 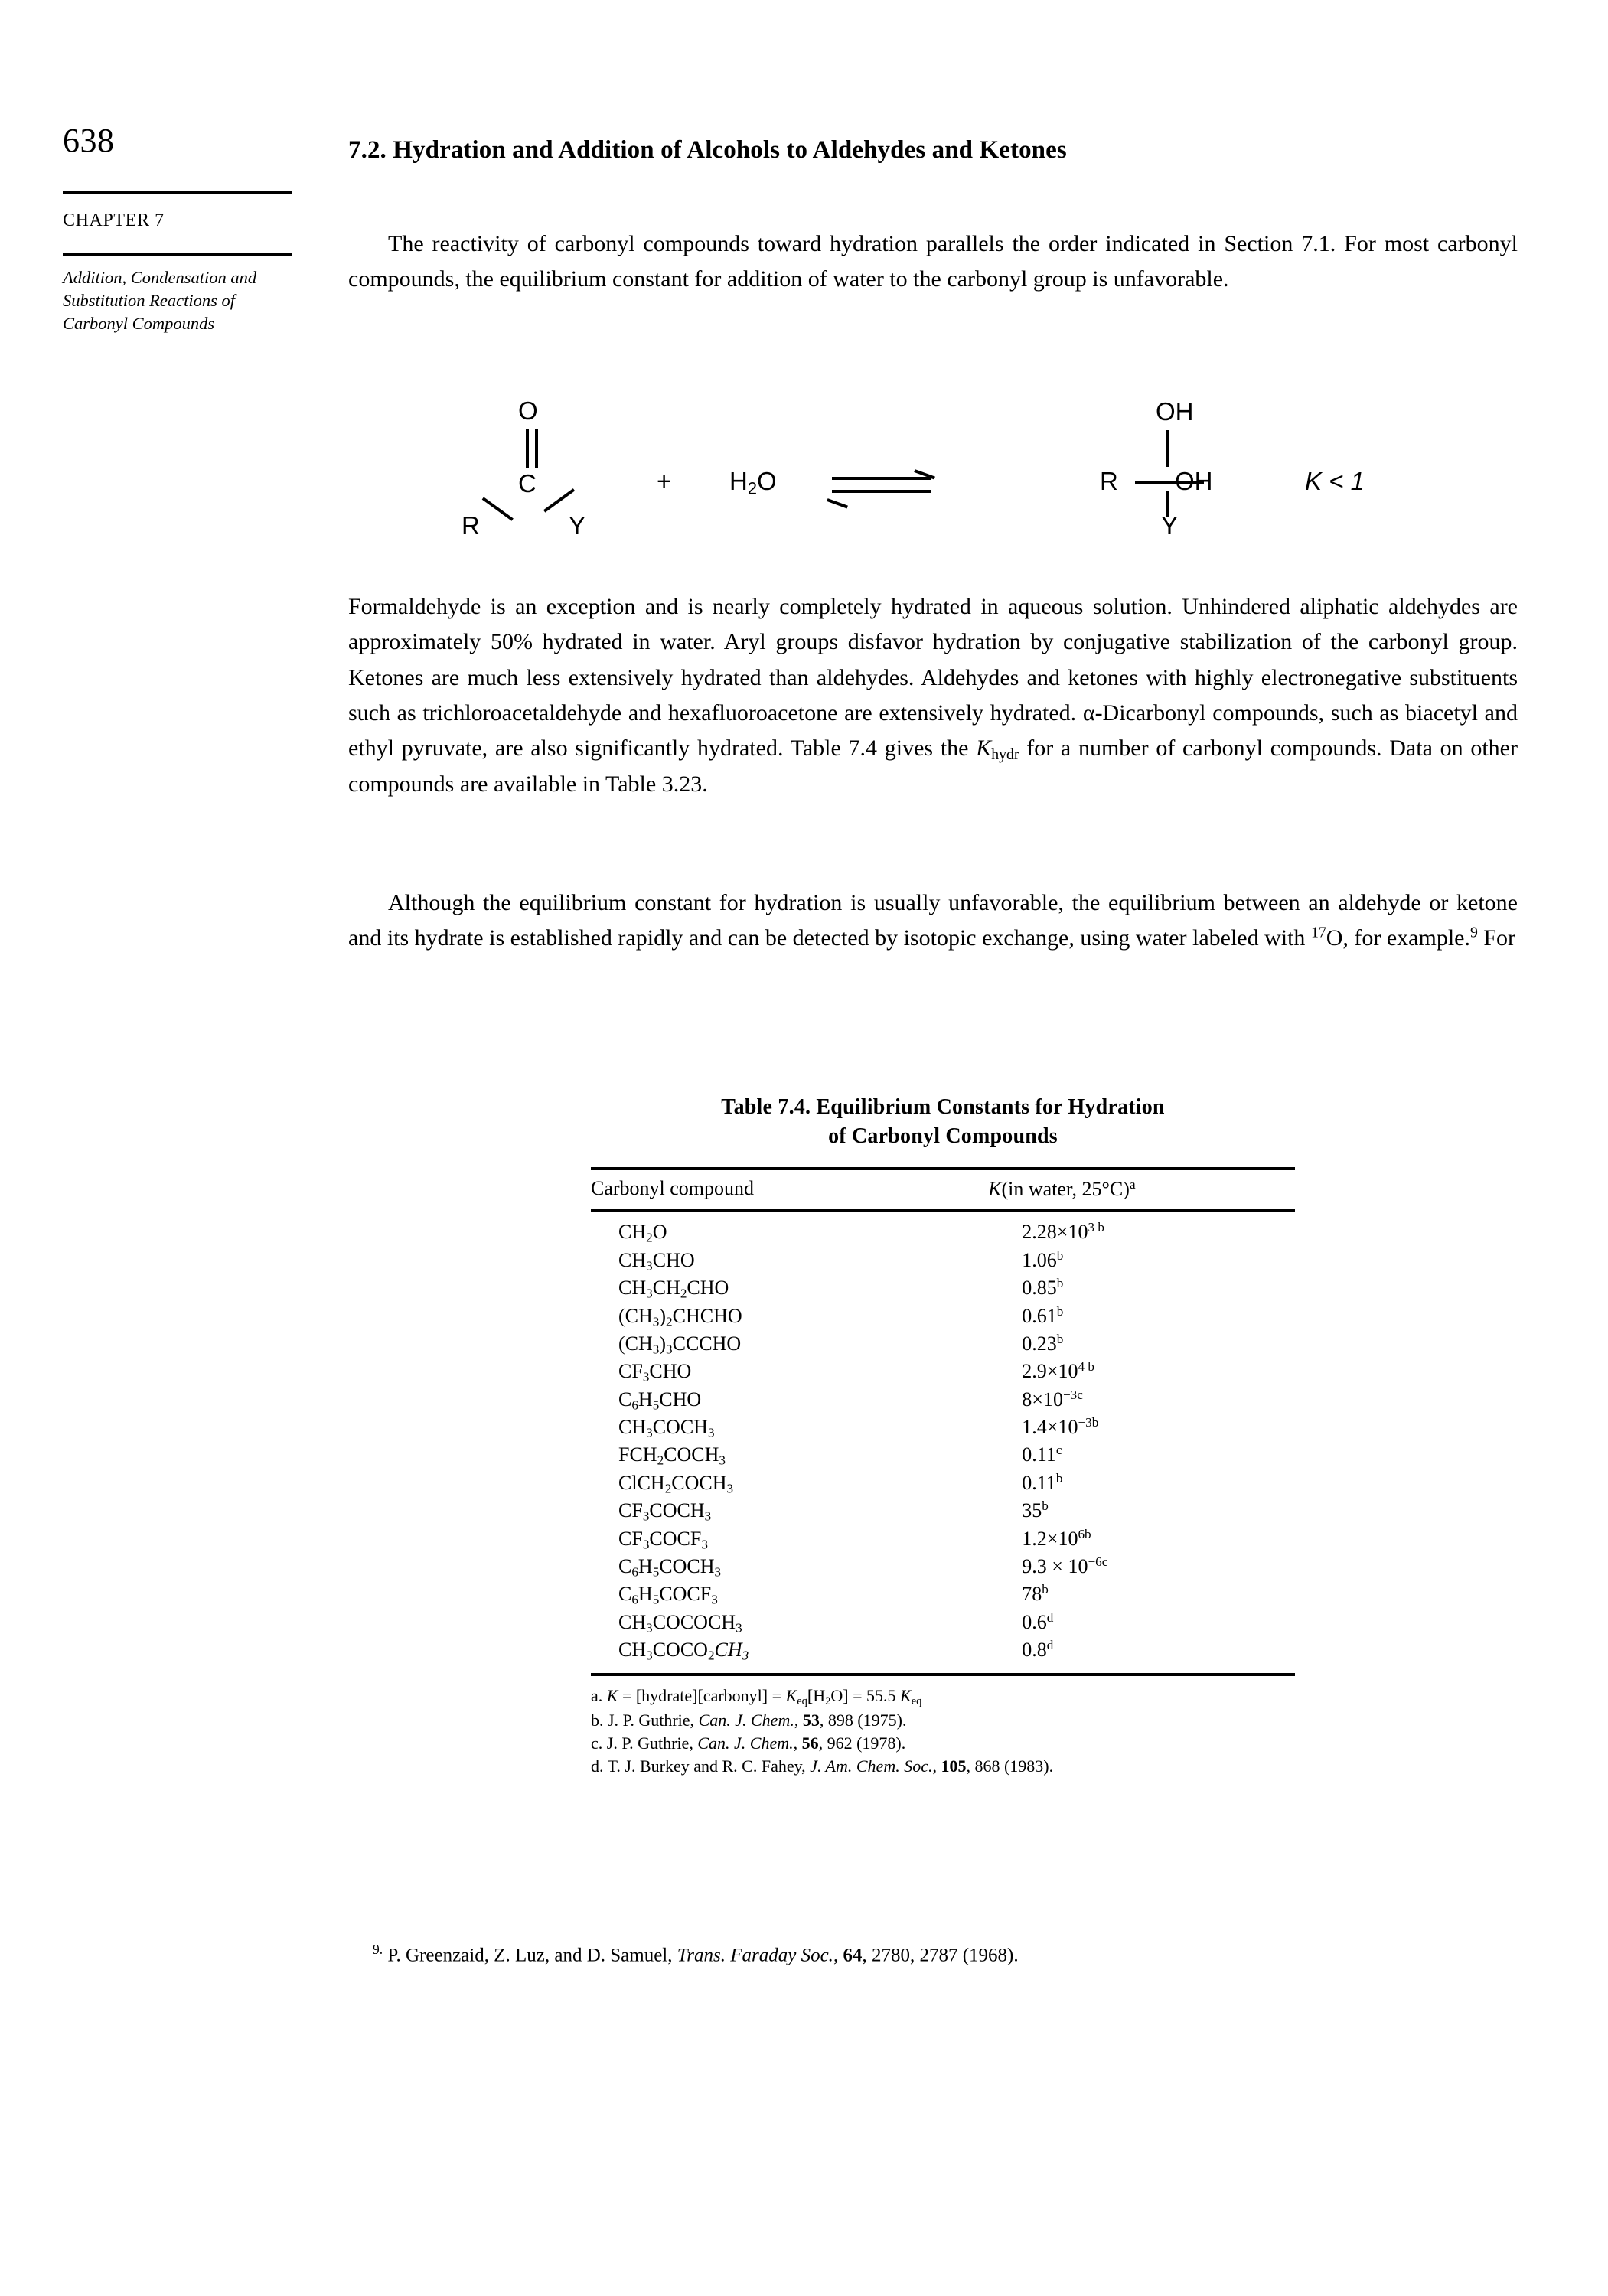 What do you see at coordinates (1473, 933) in the screenshot?
I see `footnote-reference-9: 9` at bounding box center [1473, 933].